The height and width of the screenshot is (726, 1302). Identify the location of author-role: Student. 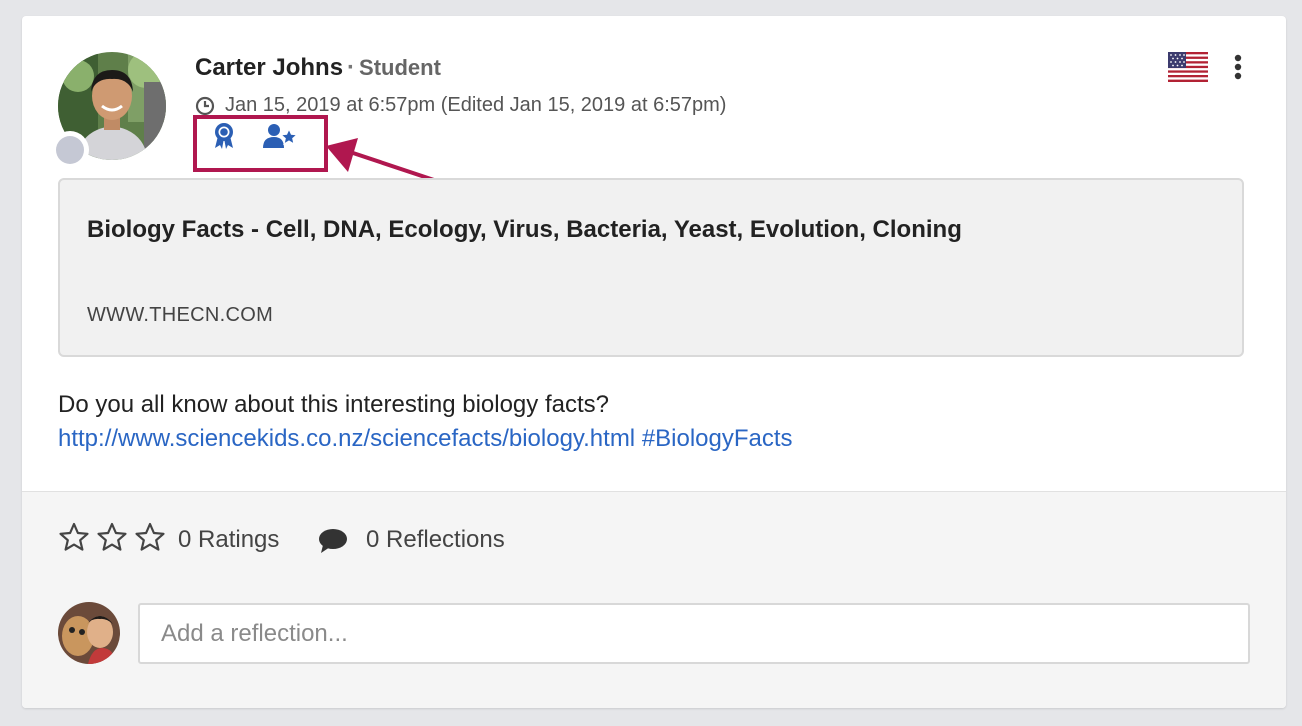
(400, 67).